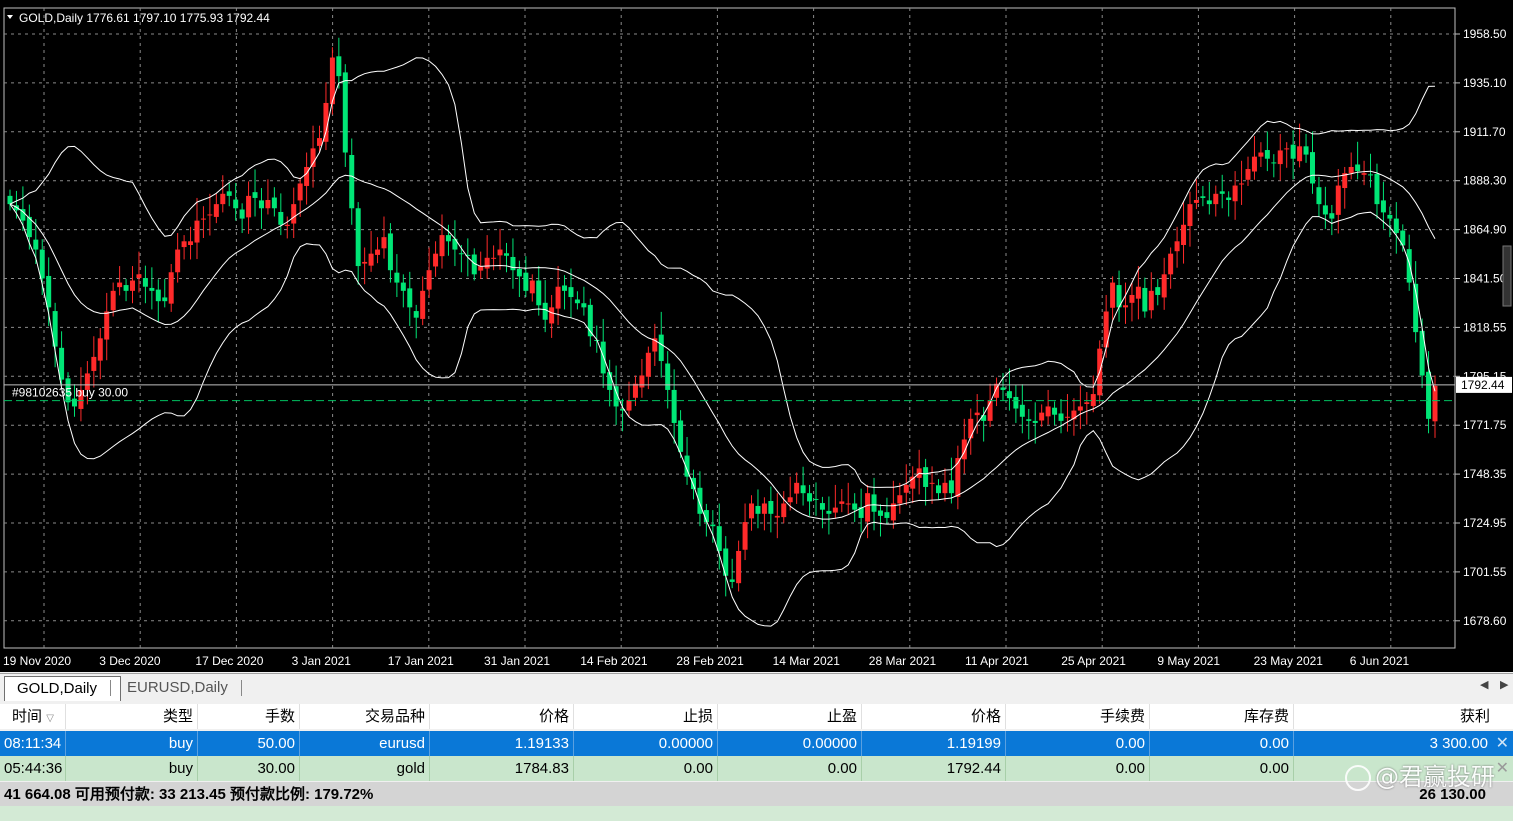 This screenshot has height=821, width=1513. I want to click on tab-gold-daily: GOLD,Daily, so click(62, 688).